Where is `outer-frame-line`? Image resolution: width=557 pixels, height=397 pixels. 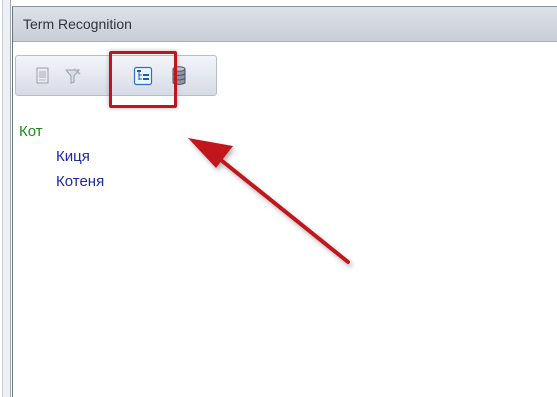 outer-frame-line is located at coordinates (2, 198).